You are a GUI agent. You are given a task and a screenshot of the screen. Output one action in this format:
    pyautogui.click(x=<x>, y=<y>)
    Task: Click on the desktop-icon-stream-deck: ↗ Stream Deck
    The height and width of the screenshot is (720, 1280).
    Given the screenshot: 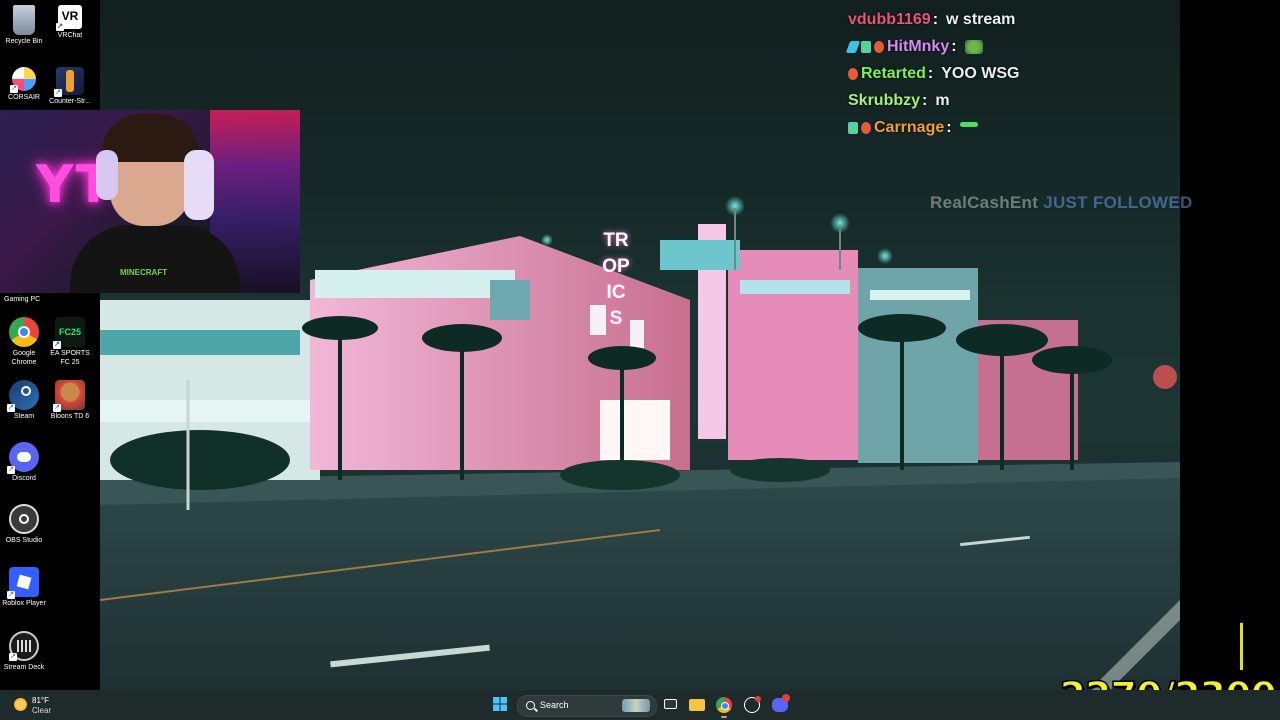 What is the action you would take?
    pyautogui.click(x=24, y=651)
    